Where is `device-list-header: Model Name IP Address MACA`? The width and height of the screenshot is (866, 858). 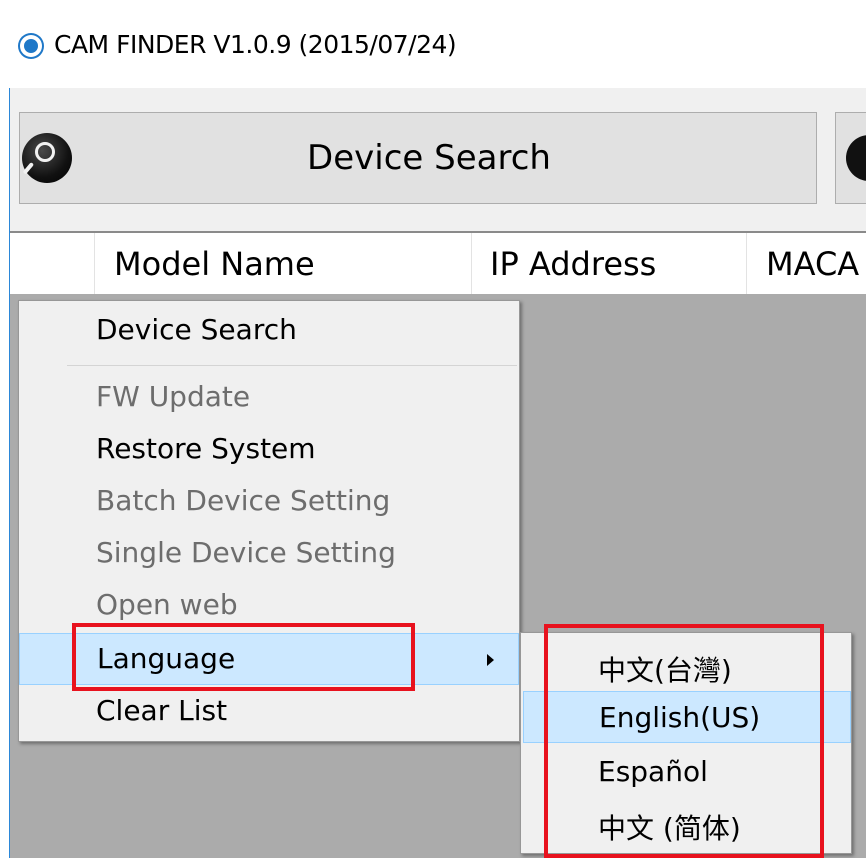
device-list-header: Model Name IP Address MACA is located at coordinates (438, 262).